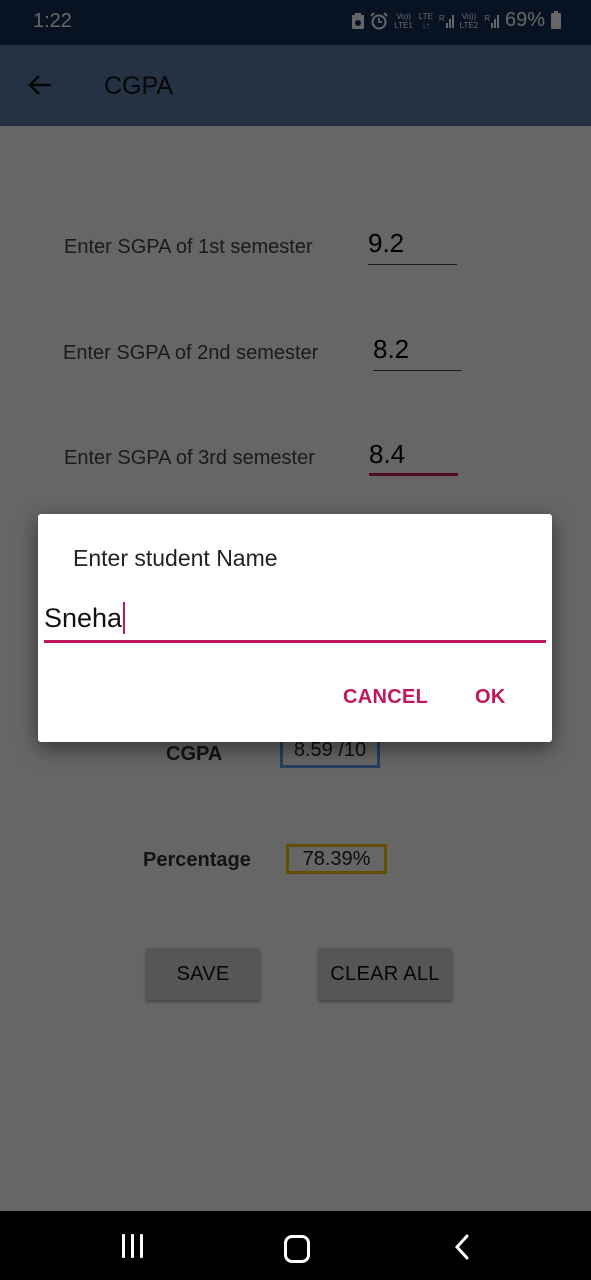 This screenshot has width=591, height=1280. Describe the element at coordinates (175, 558) in the screenshot. I see `dialog-title: Enter student Name` at that location.